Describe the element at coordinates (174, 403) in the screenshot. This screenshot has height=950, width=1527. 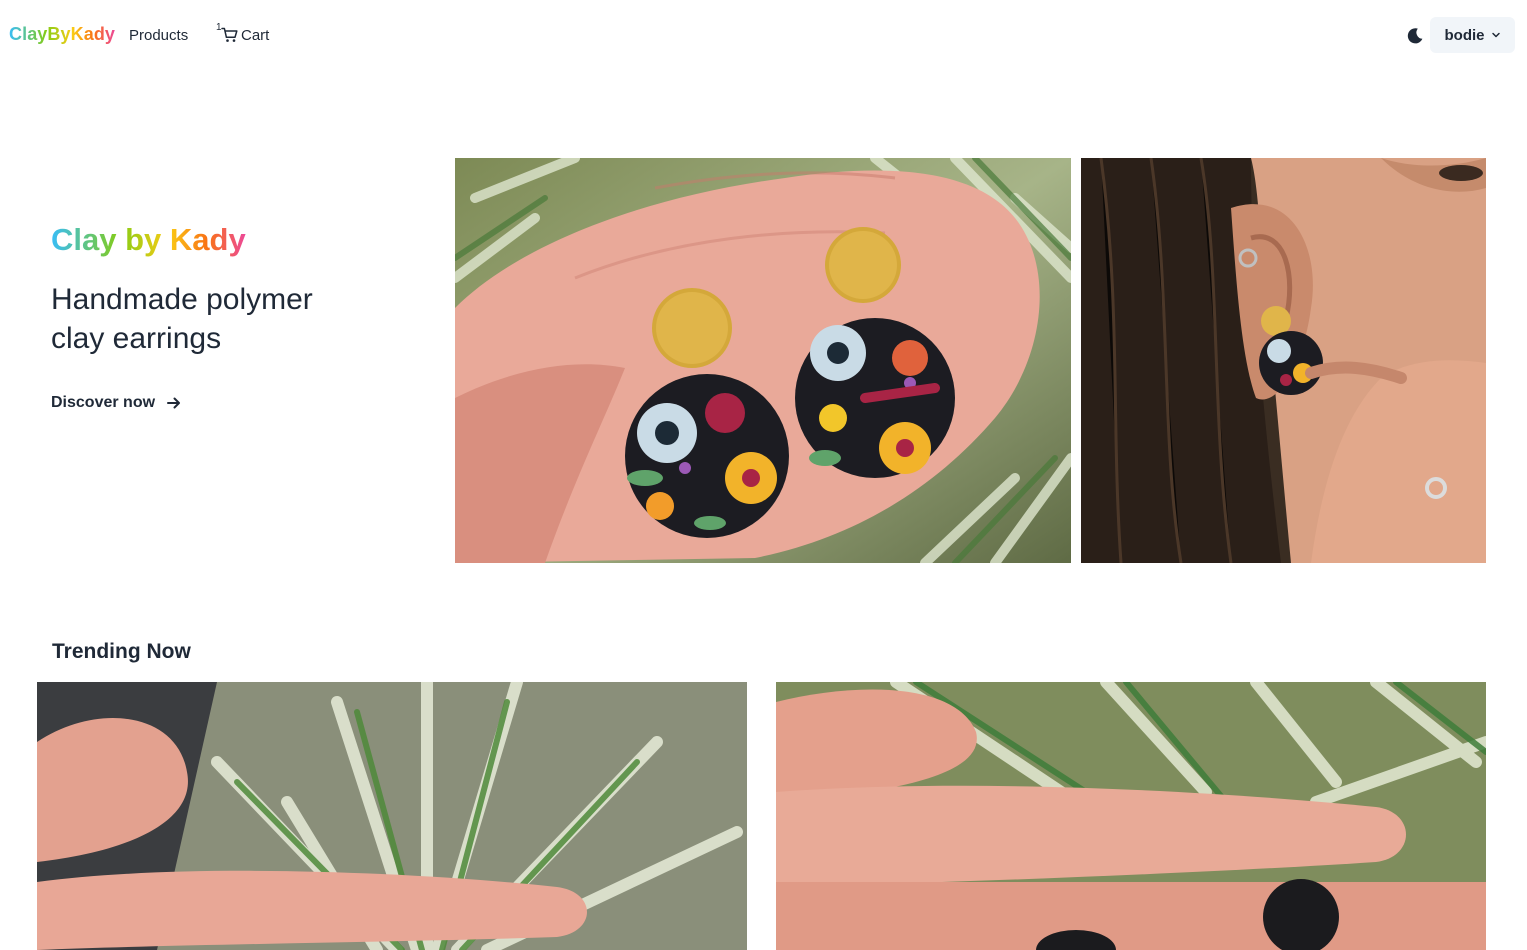
I see `arrow-right-icon` at that location.